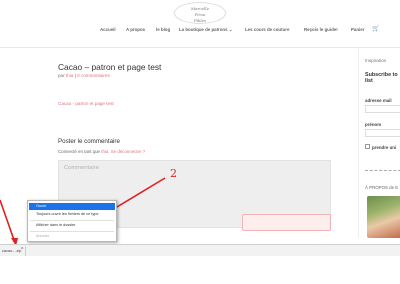 The height and width of the screenshot is (284, 400). Describe the element at coordinates (72, 225) in the screenshot. I see `menu-item-show-in-folder: Afficher dans le dossier` at that location.